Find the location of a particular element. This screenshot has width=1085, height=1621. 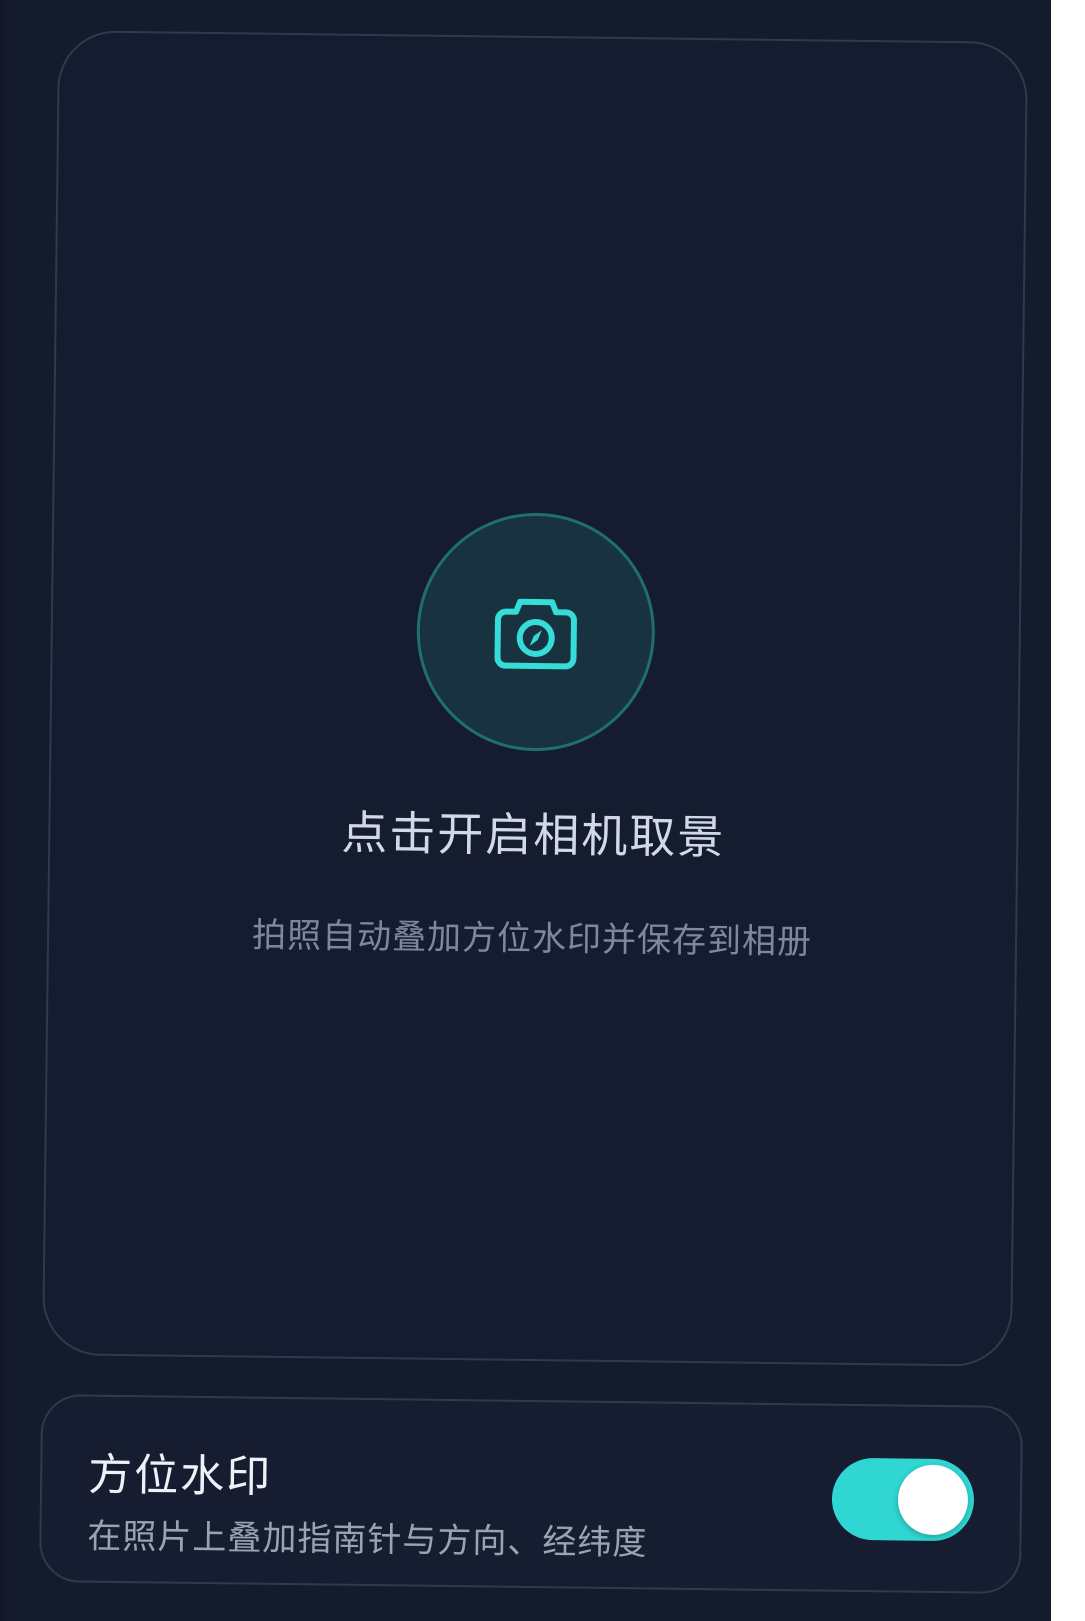

watermark-toggle is located at coordinates (903, 1499).